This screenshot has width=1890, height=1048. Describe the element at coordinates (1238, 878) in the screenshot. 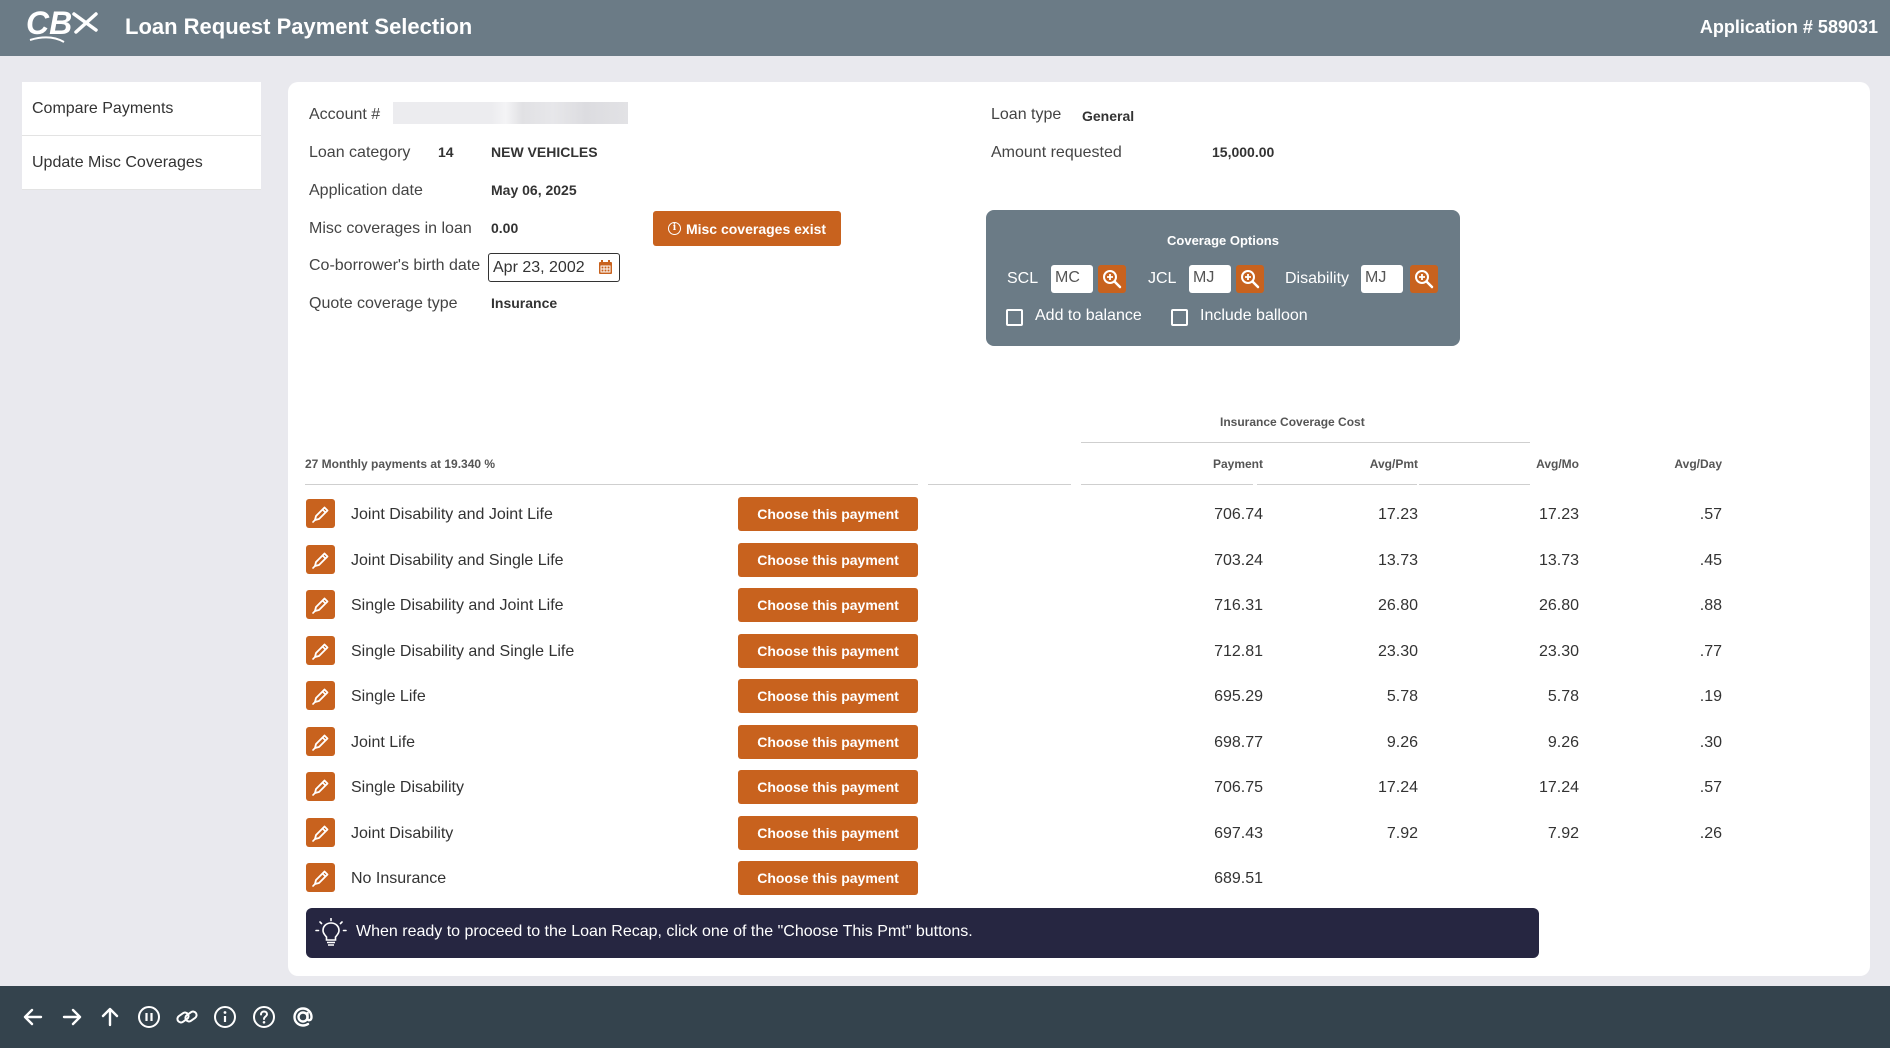

I see `row-payment: 689.51` at that location.